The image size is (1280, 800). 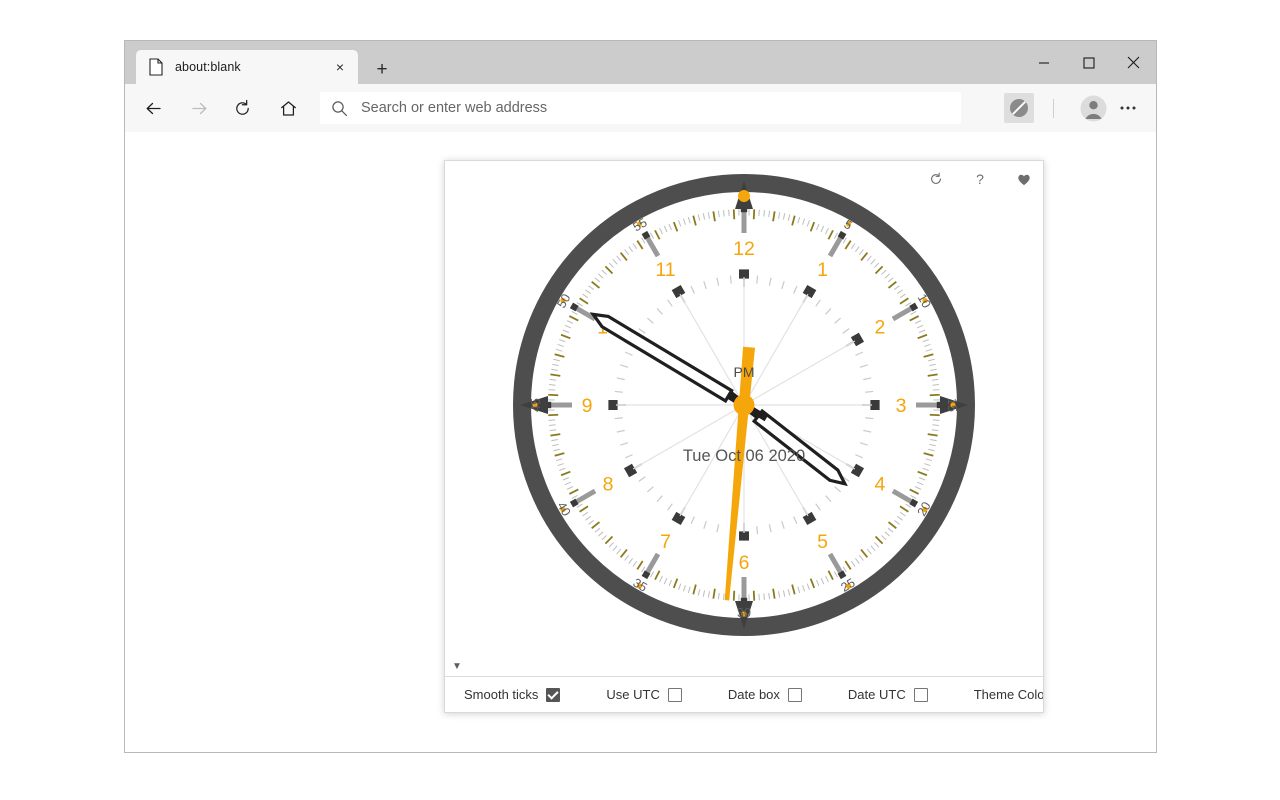 I want to click on control-theme-color: Theme Color, so click(x=1008, y=694).